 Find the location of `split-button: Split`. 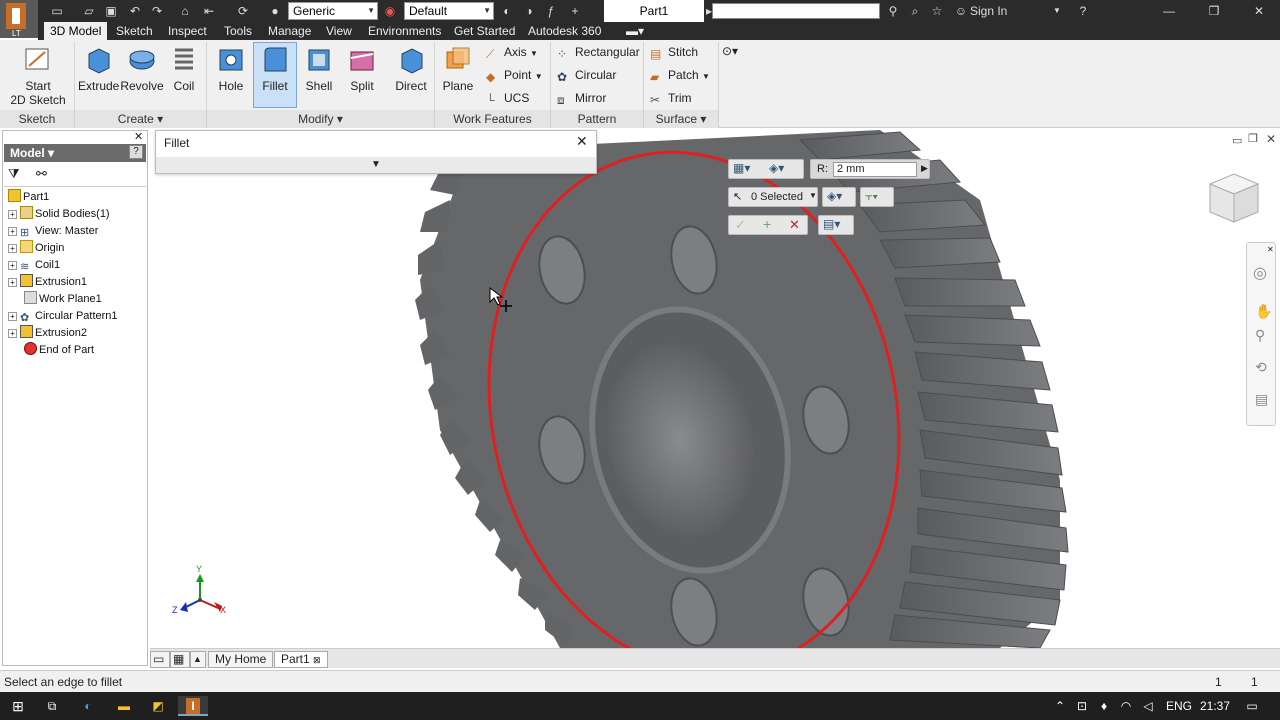

split-button: Split is located at coordinates (362, 68).